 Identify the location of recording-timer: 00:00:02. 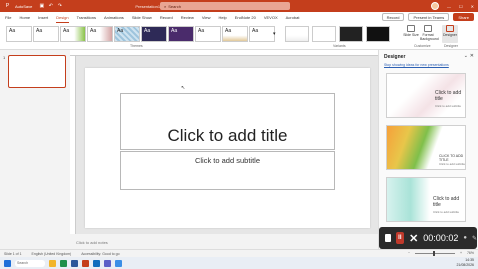
(441, 238).